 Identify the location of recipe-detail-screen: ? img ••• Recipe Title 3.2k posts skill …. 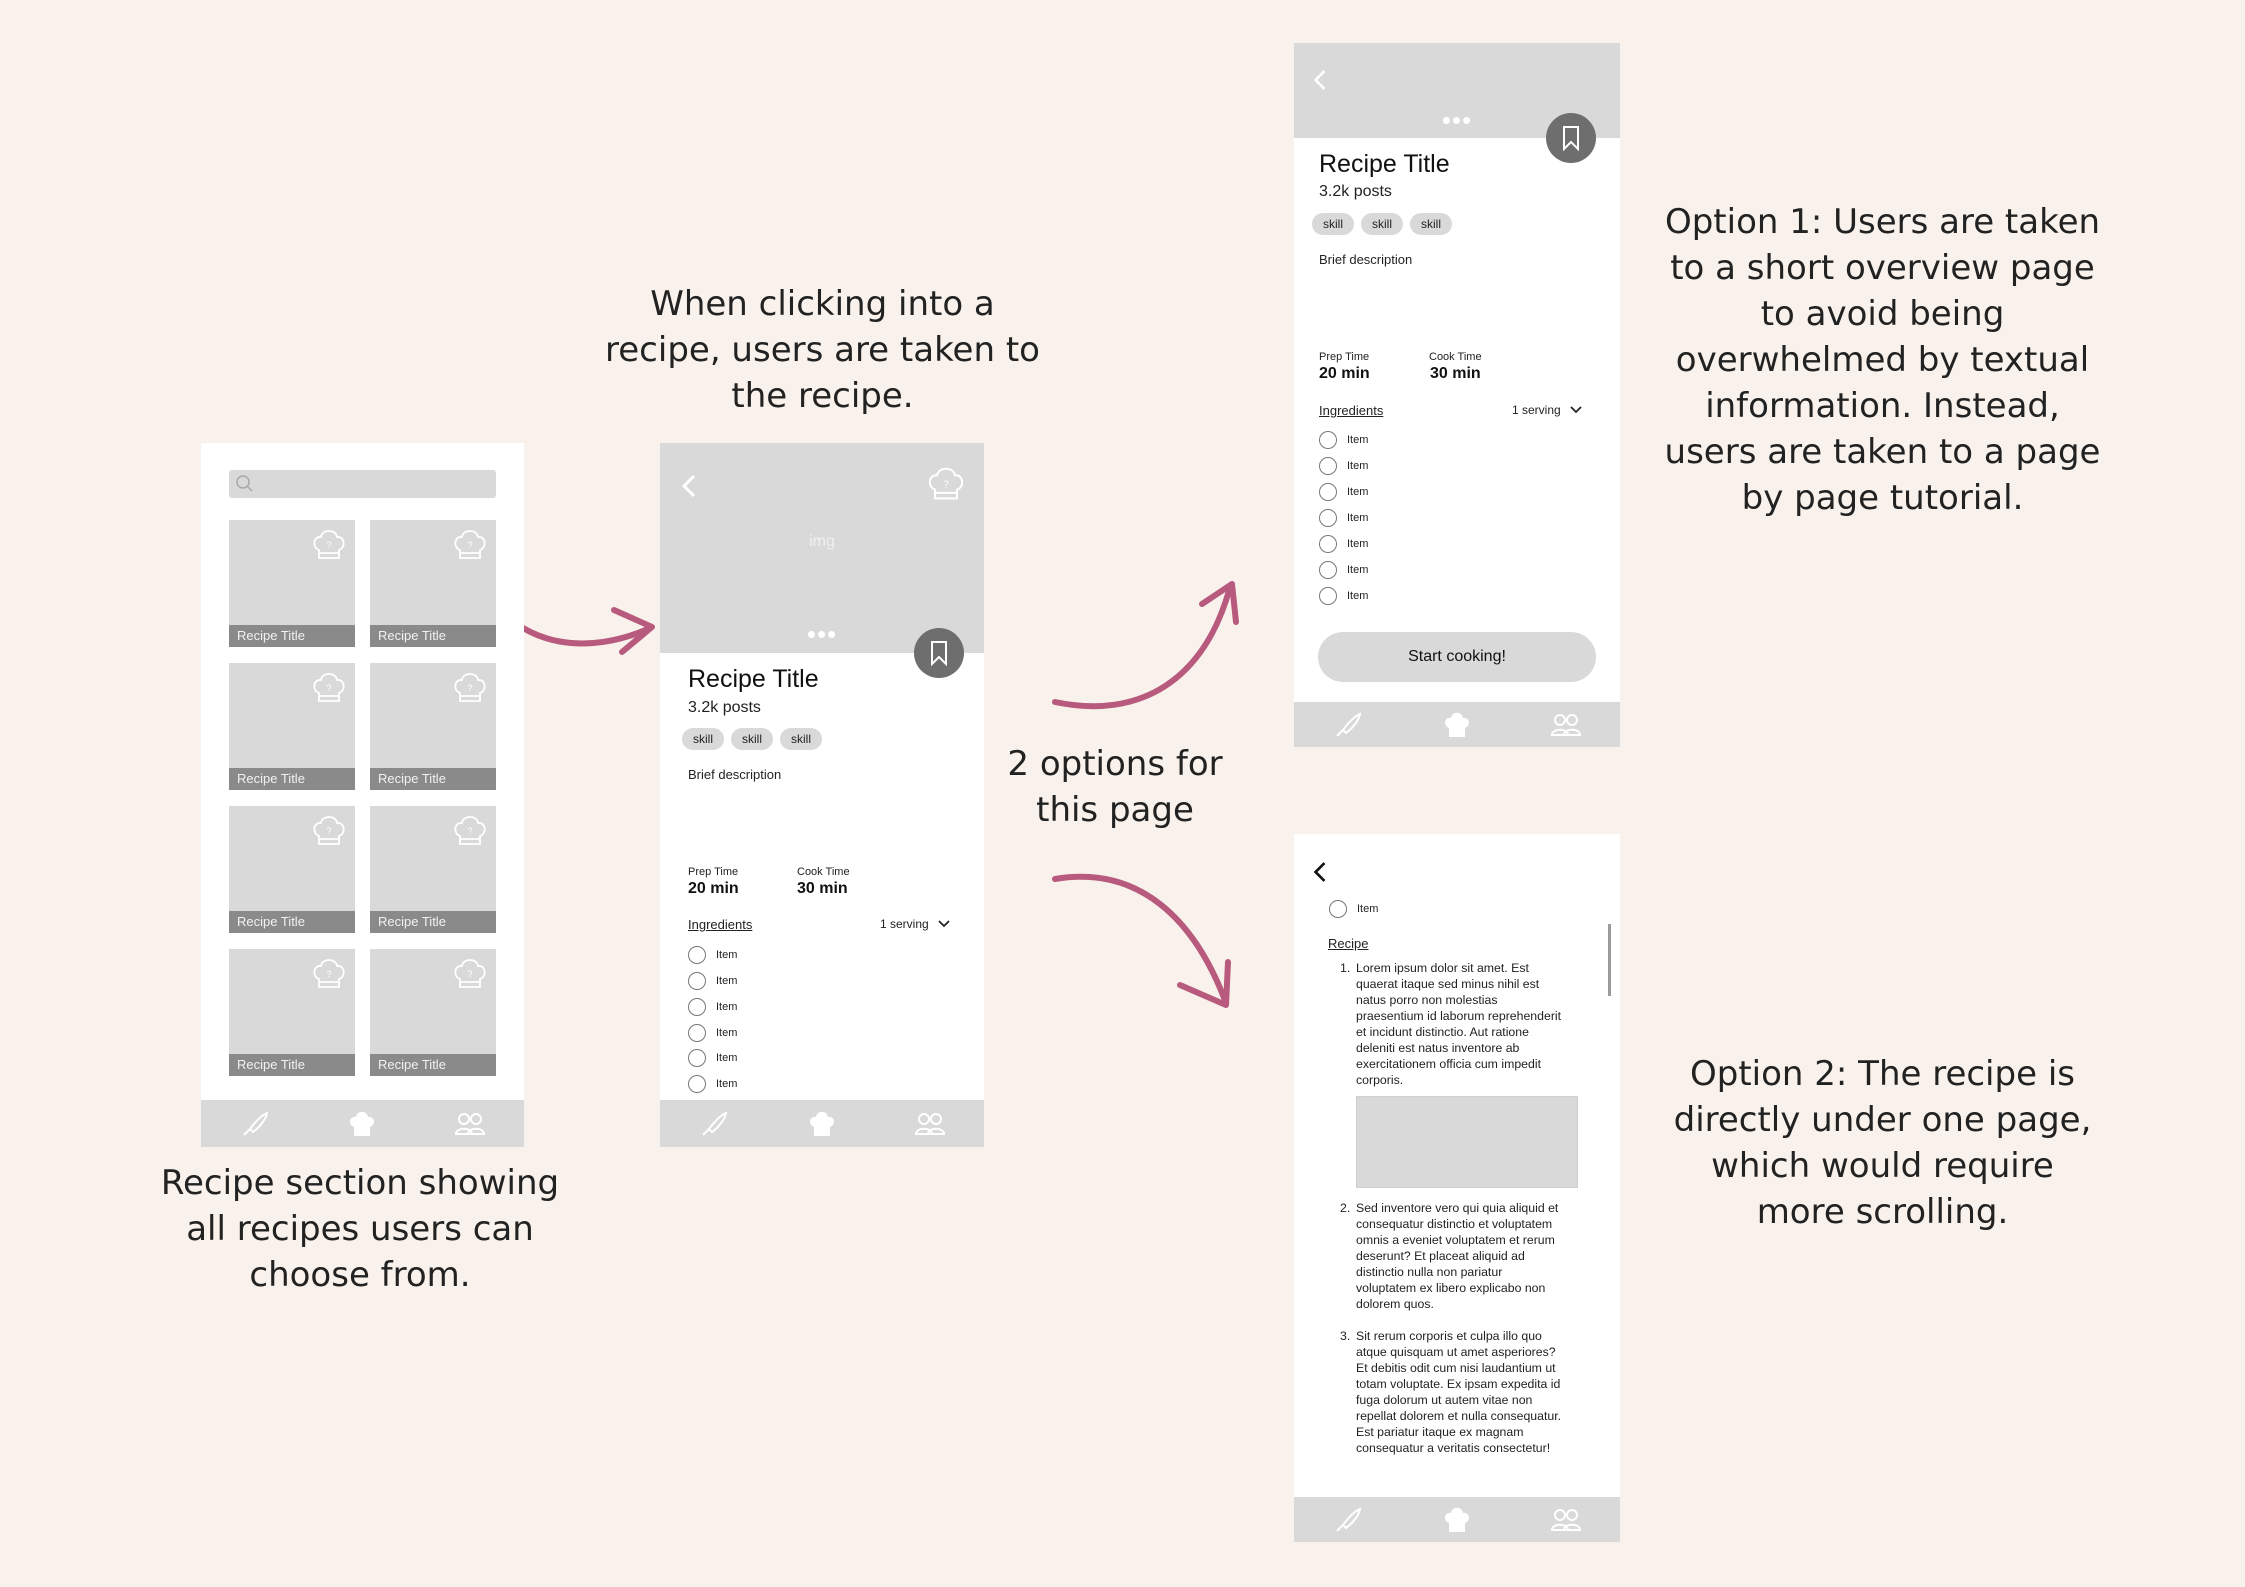
(822, 795).